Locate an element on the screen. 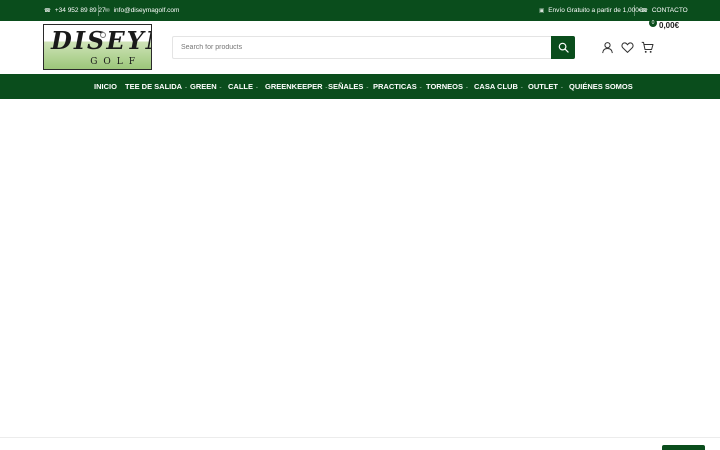 This screenshot has height=450, width=720. golf-ball-icon is located at coordinates (103, 35).